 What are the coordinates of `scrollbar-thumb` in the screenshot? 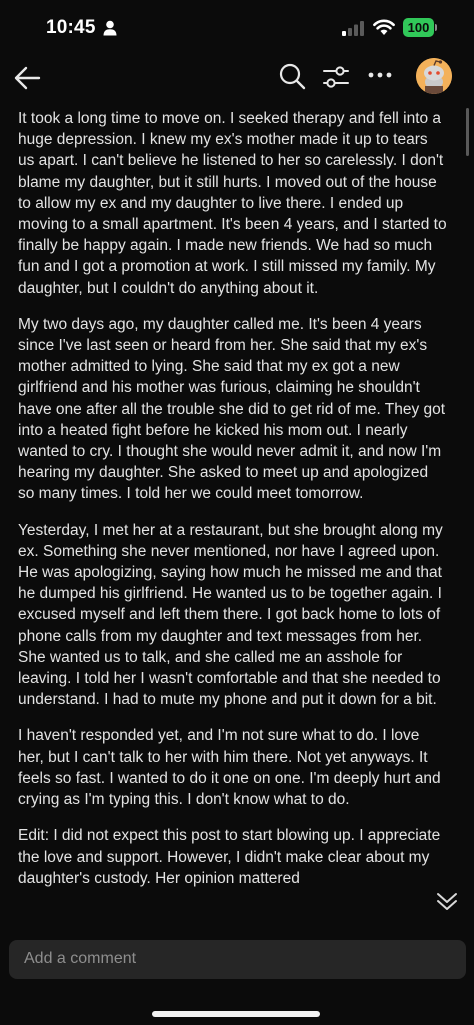 It's located at (467, 132).